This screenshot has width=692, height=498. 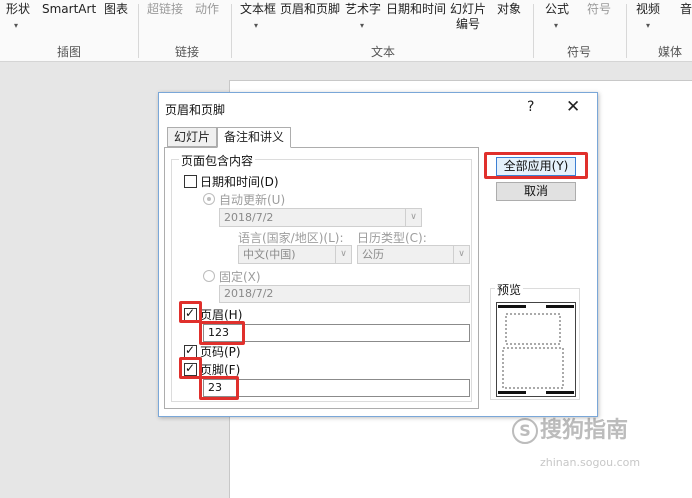 What do you see at coordinates (165, 9) in the screenshot?
I see `hyperlink-button: 超链接` at bounding box center [165, 9].